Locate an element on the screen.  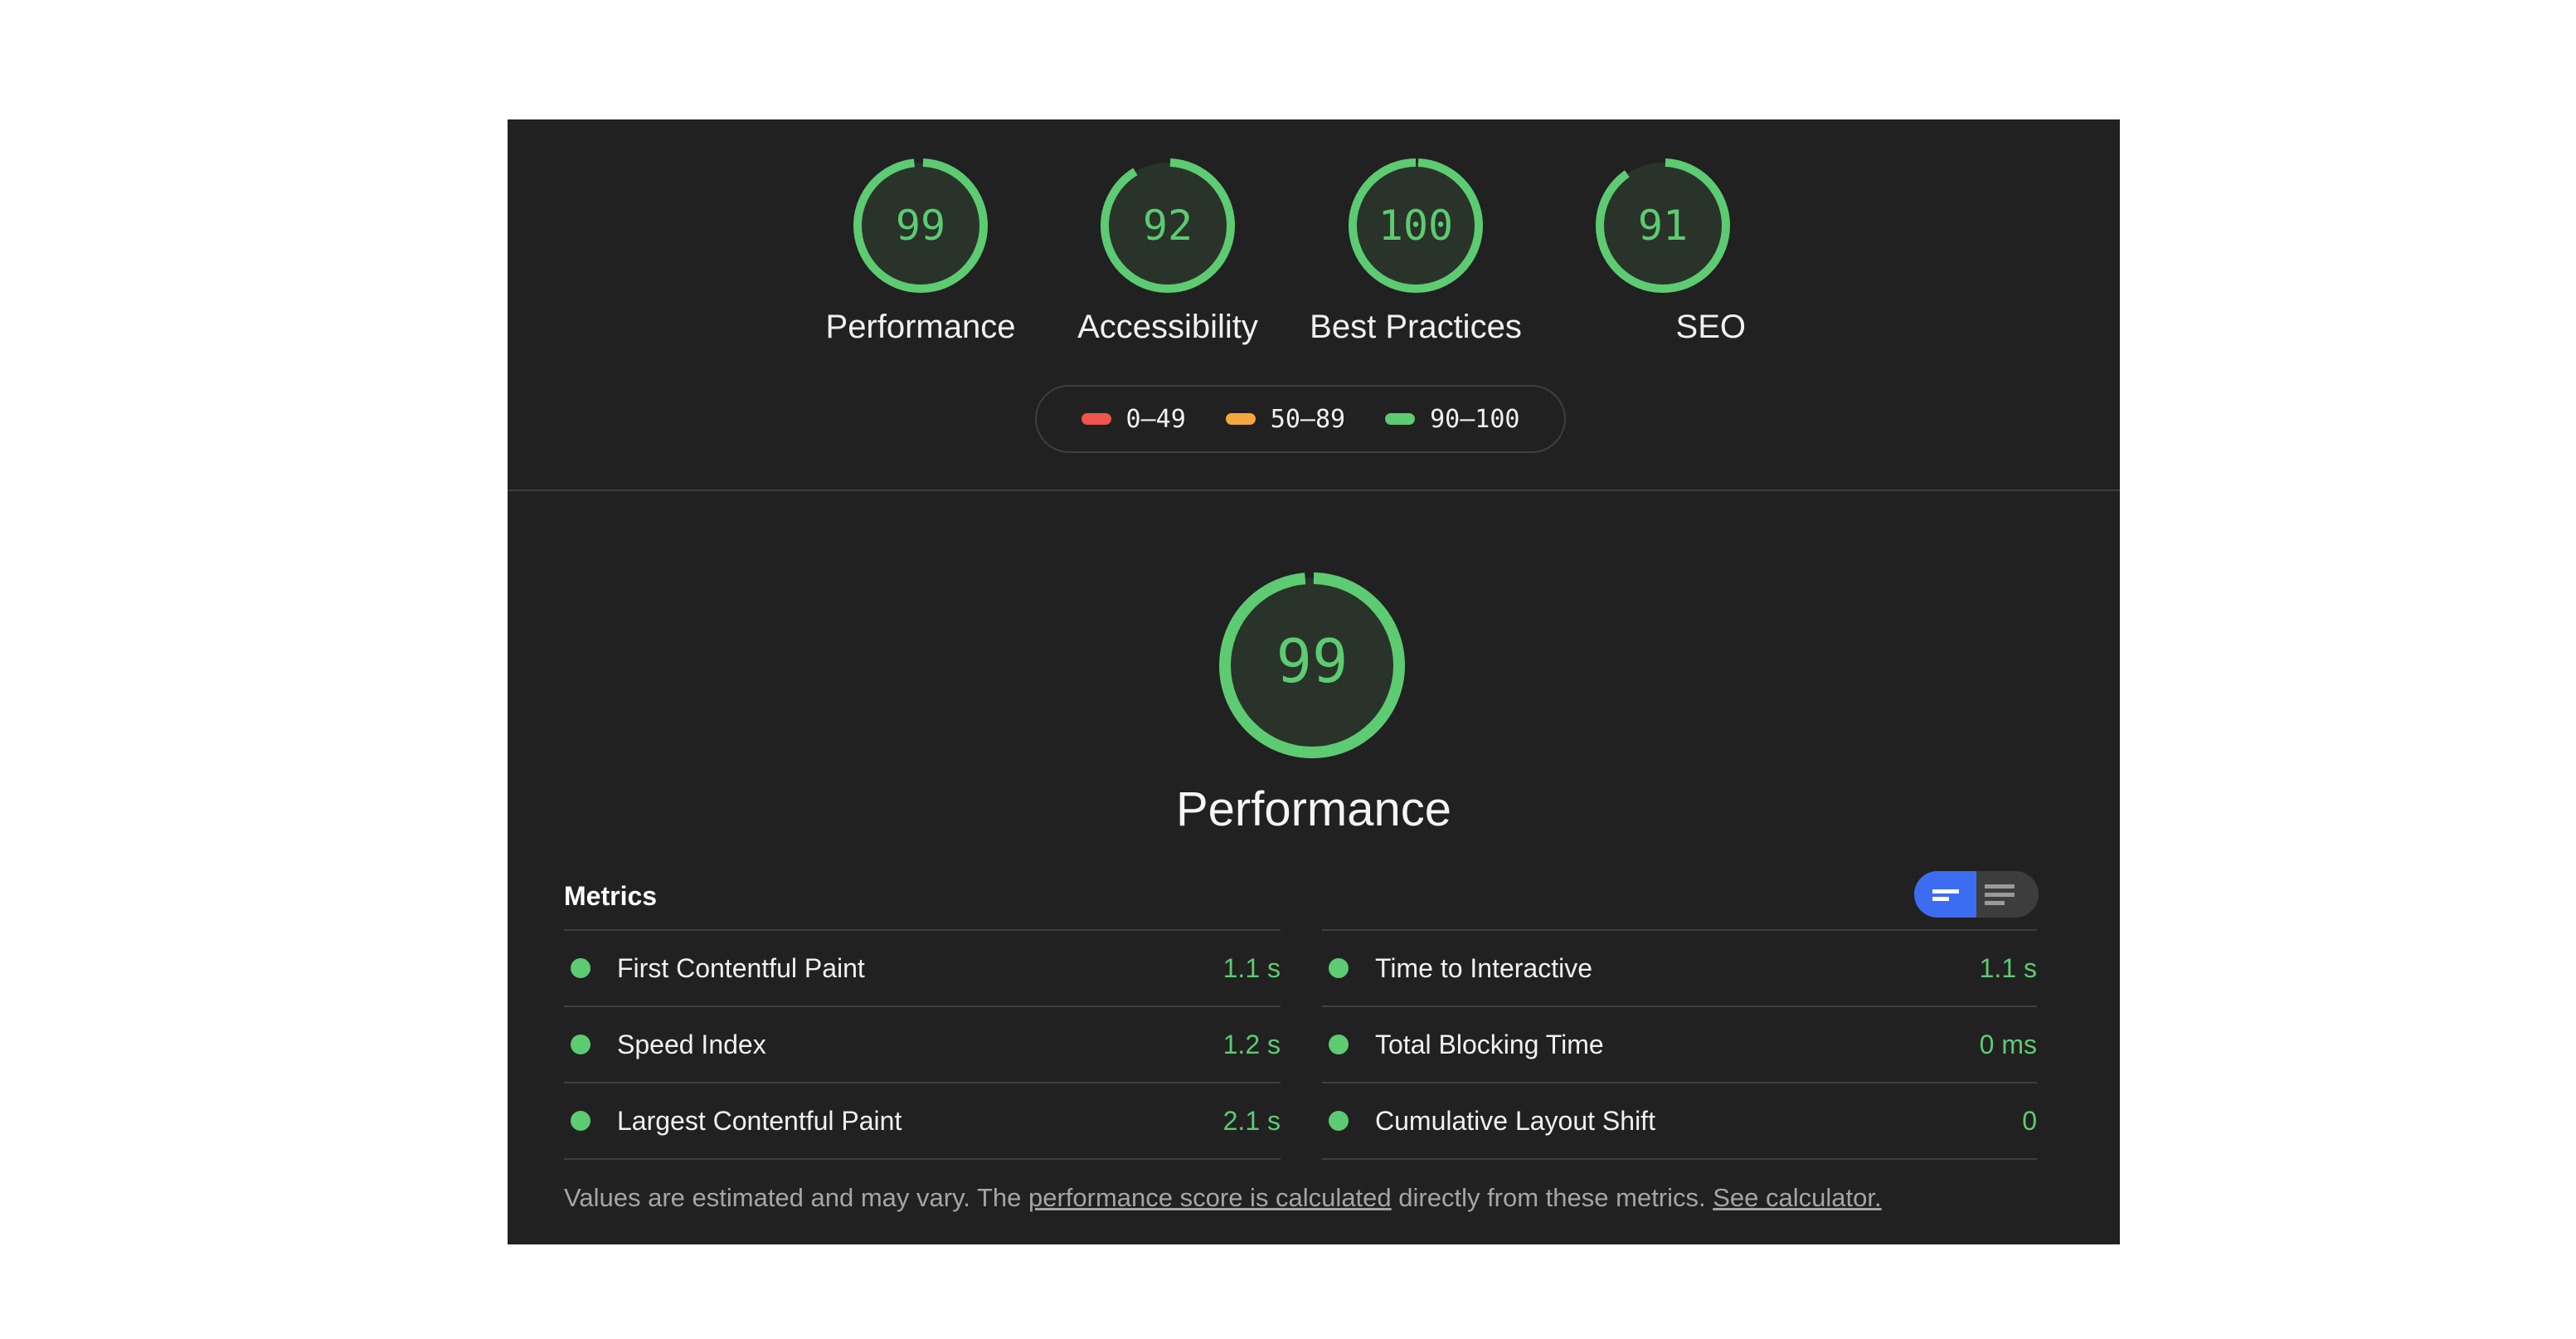
metric-value: 0 ms is located at coordinates (2008, 1044).